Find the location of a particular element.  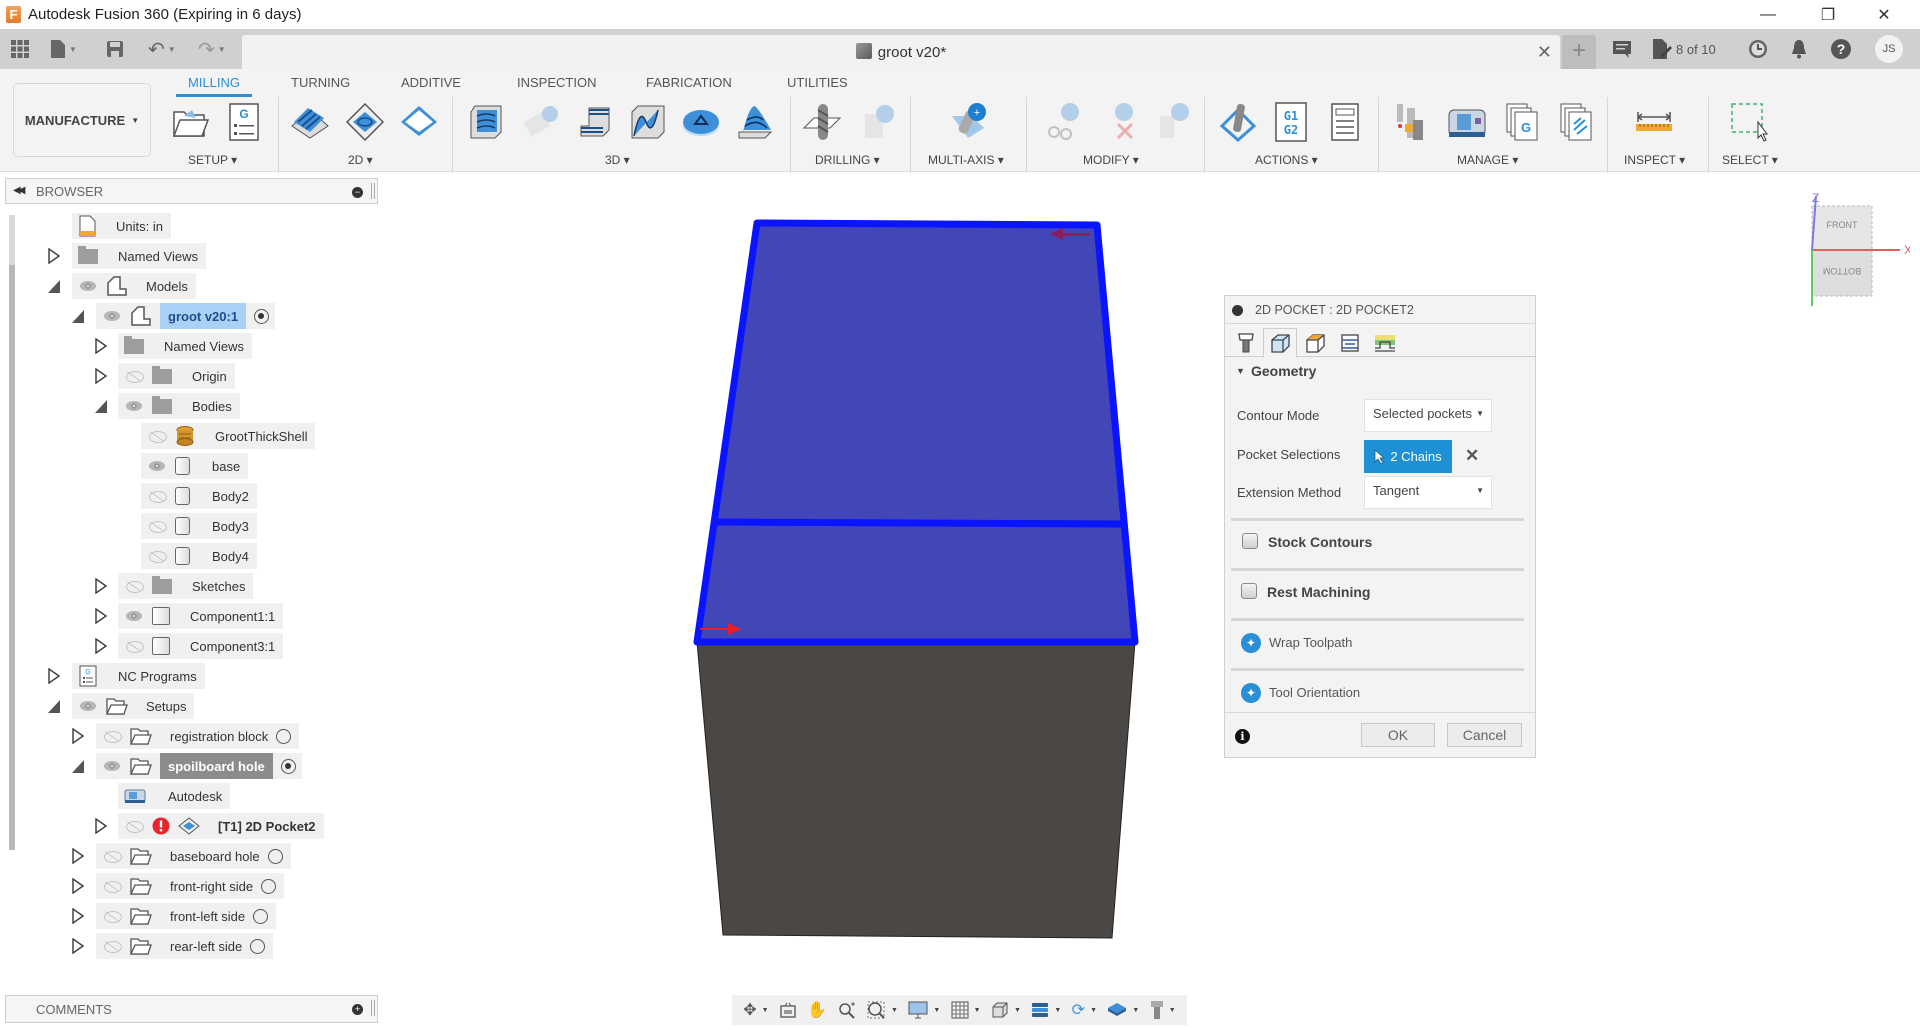

delete-disabled-icon is located at coordinates (1118, 122).